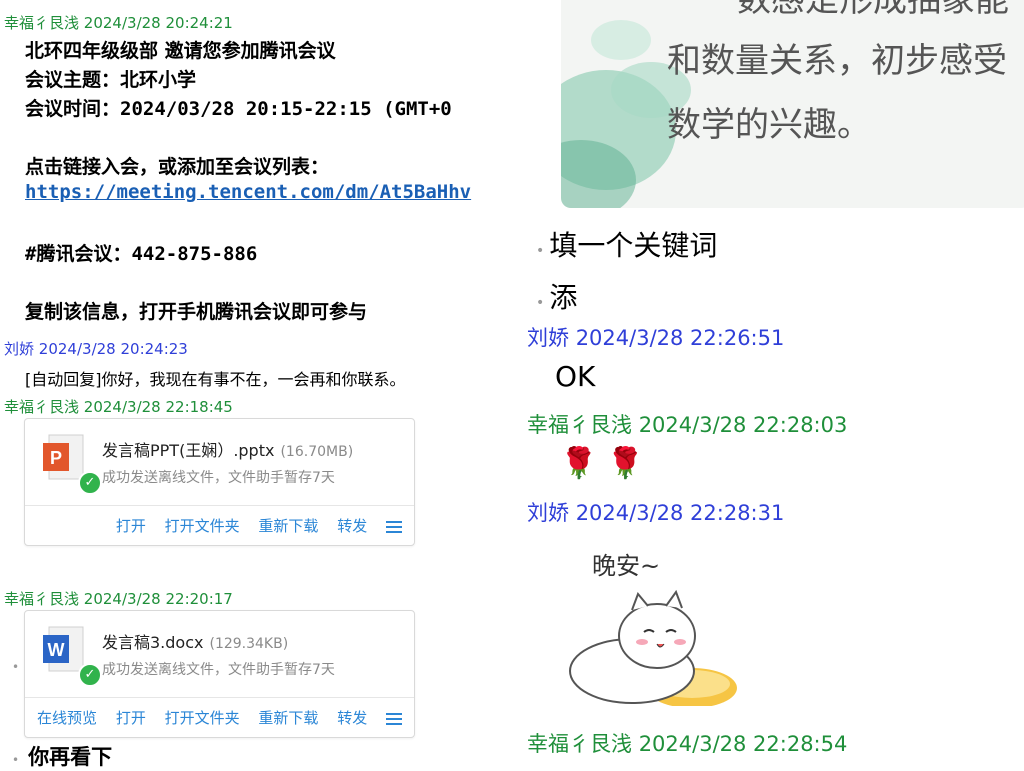  What do you see at coordinates (238, 109) in the screenshot?
I see `invite-time: 会议时间：2024/03/28 20:15-22:15 (GMT+0` at bounding box center [238, 109].